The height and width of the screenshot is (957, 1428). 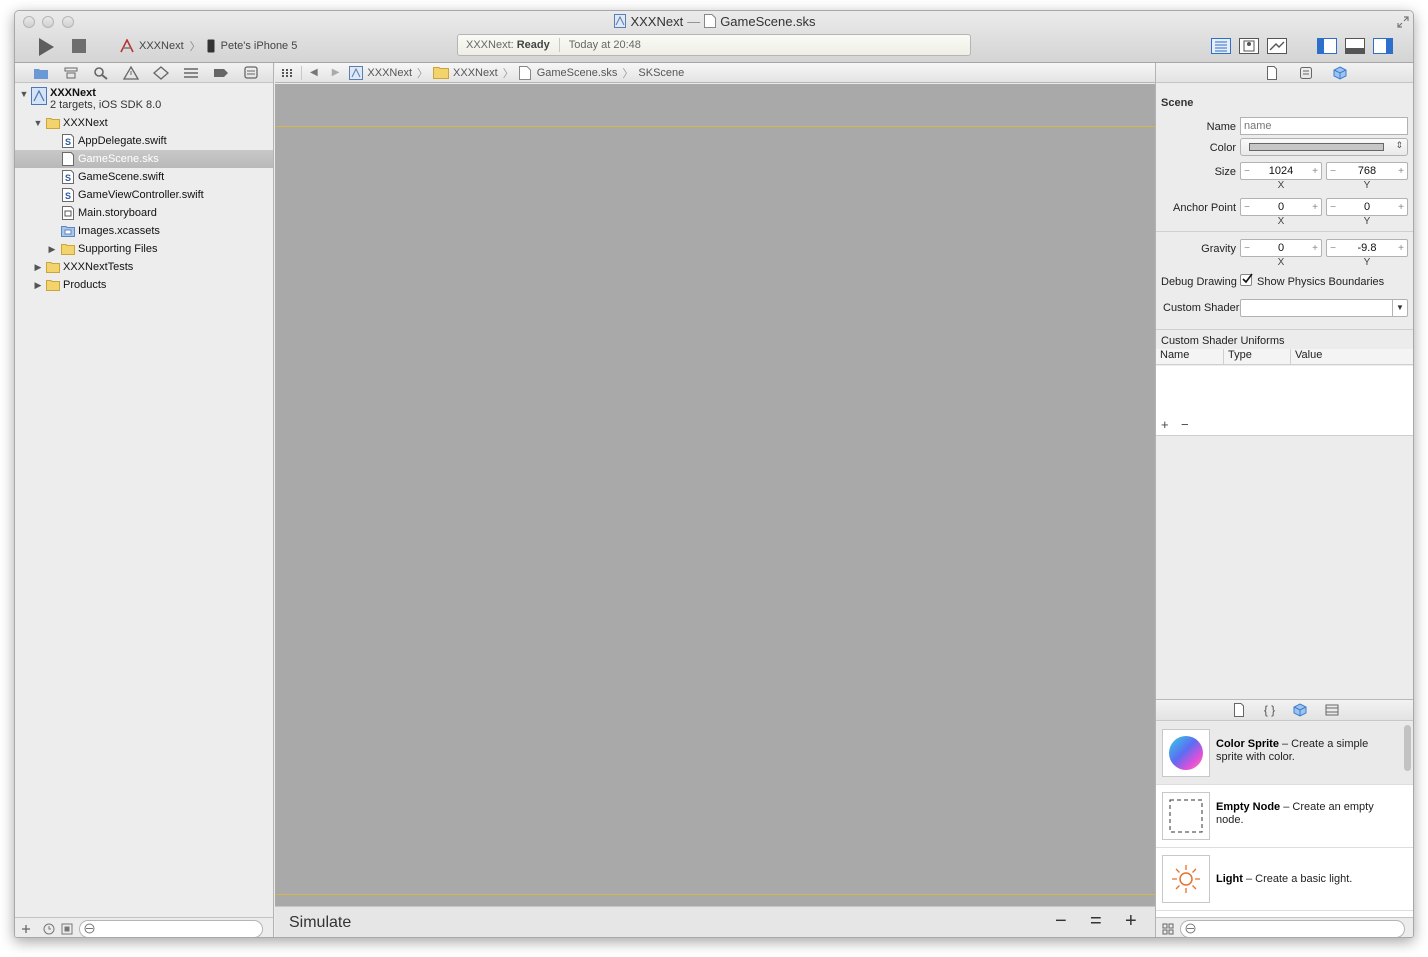 I want to click on folder-navigator-icon, so click(x=41, y=73).